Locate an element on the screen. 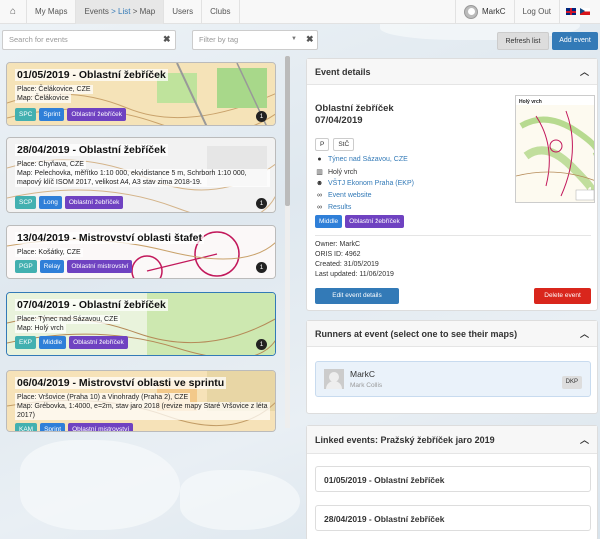 The height and width of the screenshot is (539, 600). event-level-pill: P is located at coordinates (322, 144).